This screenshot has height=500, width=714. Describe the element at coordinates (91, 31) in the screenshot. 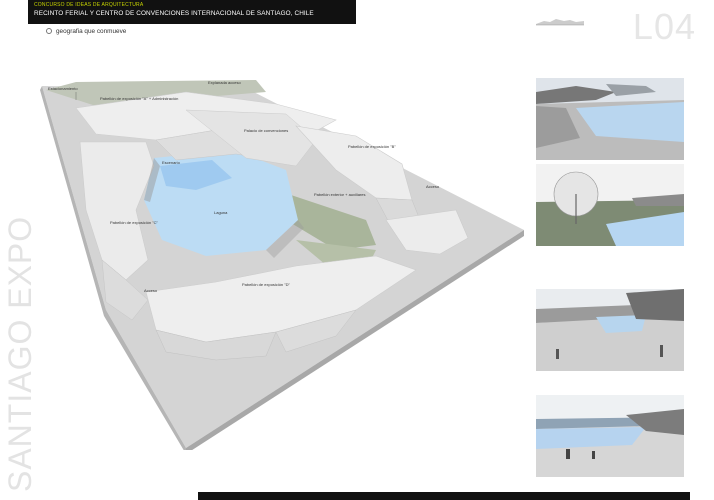

I see `subtitle-text: geografia que conmueve` at that location.